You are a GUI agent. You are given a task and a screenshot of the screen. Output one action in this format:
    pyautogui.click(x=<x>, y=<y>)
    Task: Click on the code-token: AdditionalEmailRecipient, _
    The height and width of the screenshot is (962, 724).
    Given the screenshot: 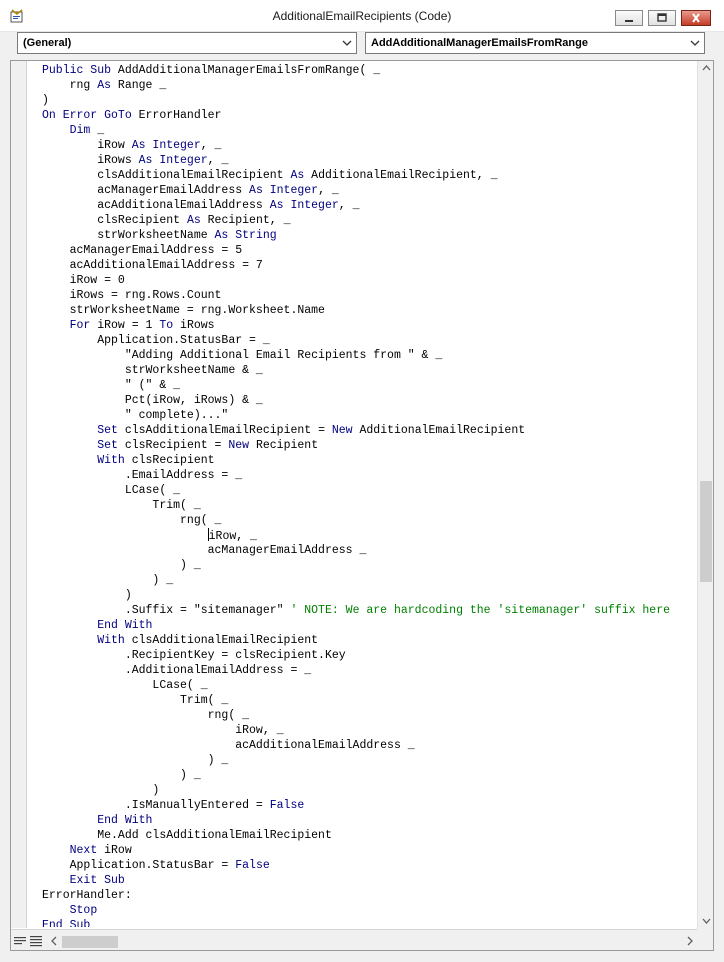 What is the action you would take?
    pyautogui.click(x=401, y=175)
    